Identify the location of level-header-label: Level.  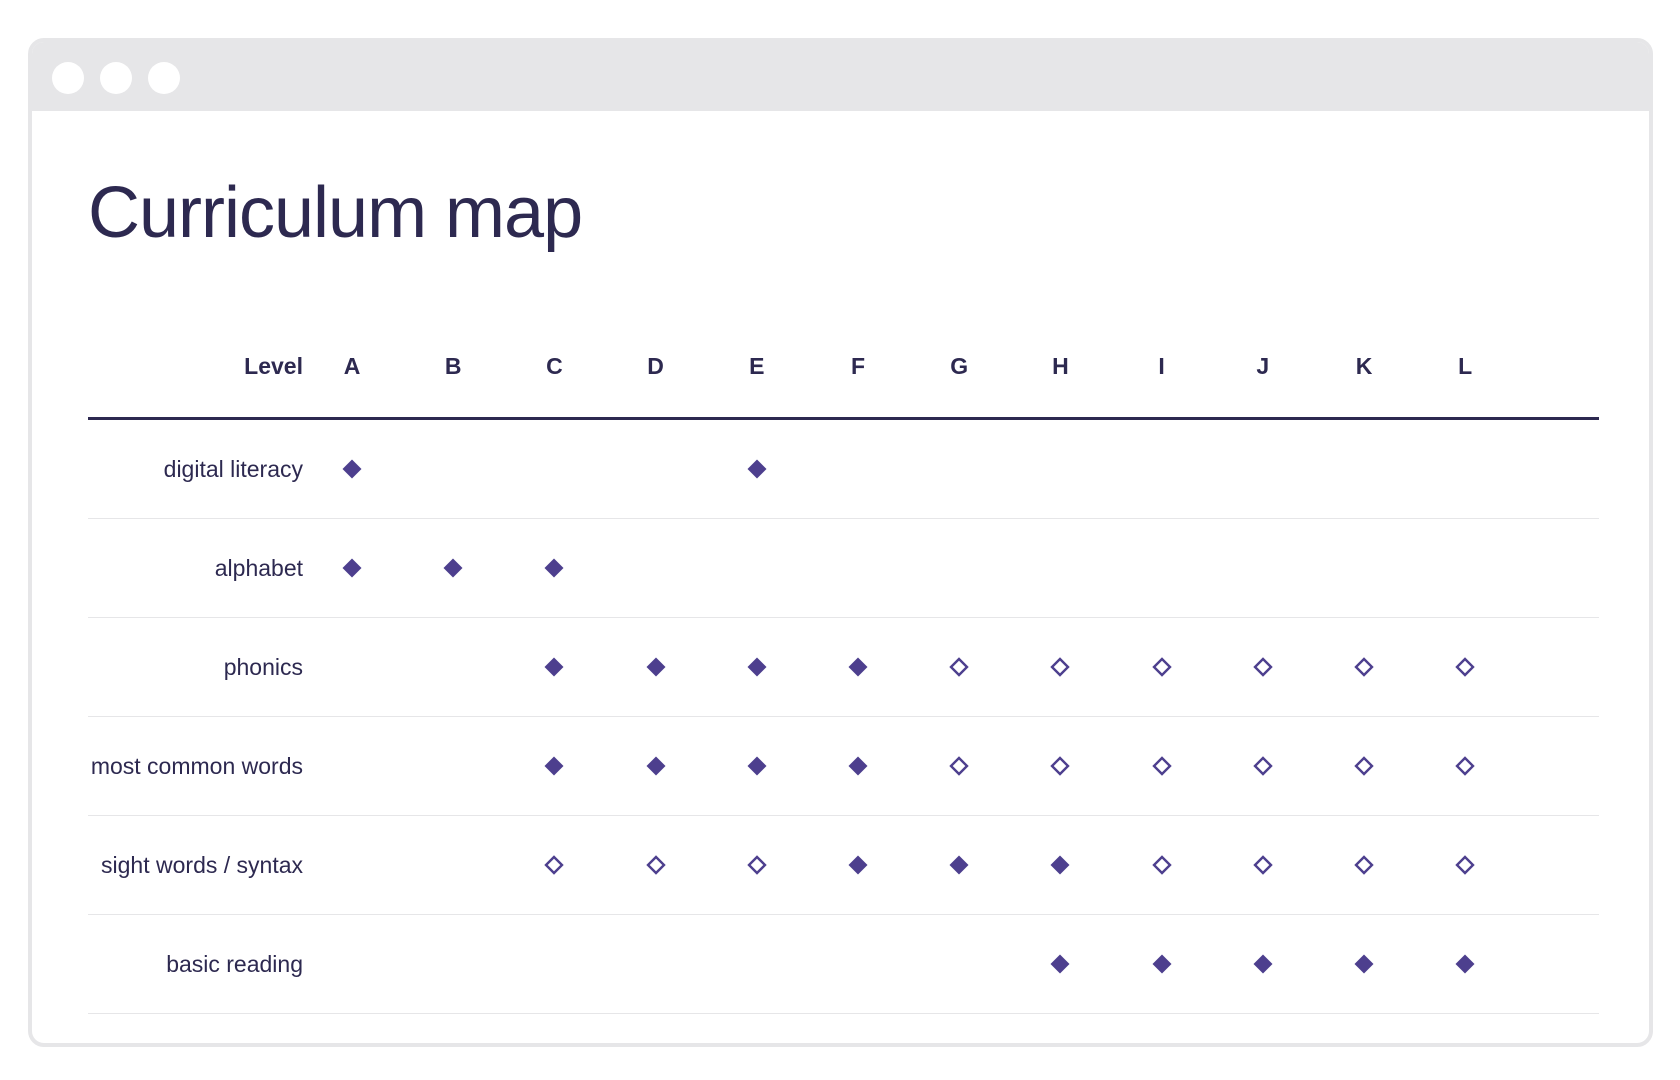
(273, 366).